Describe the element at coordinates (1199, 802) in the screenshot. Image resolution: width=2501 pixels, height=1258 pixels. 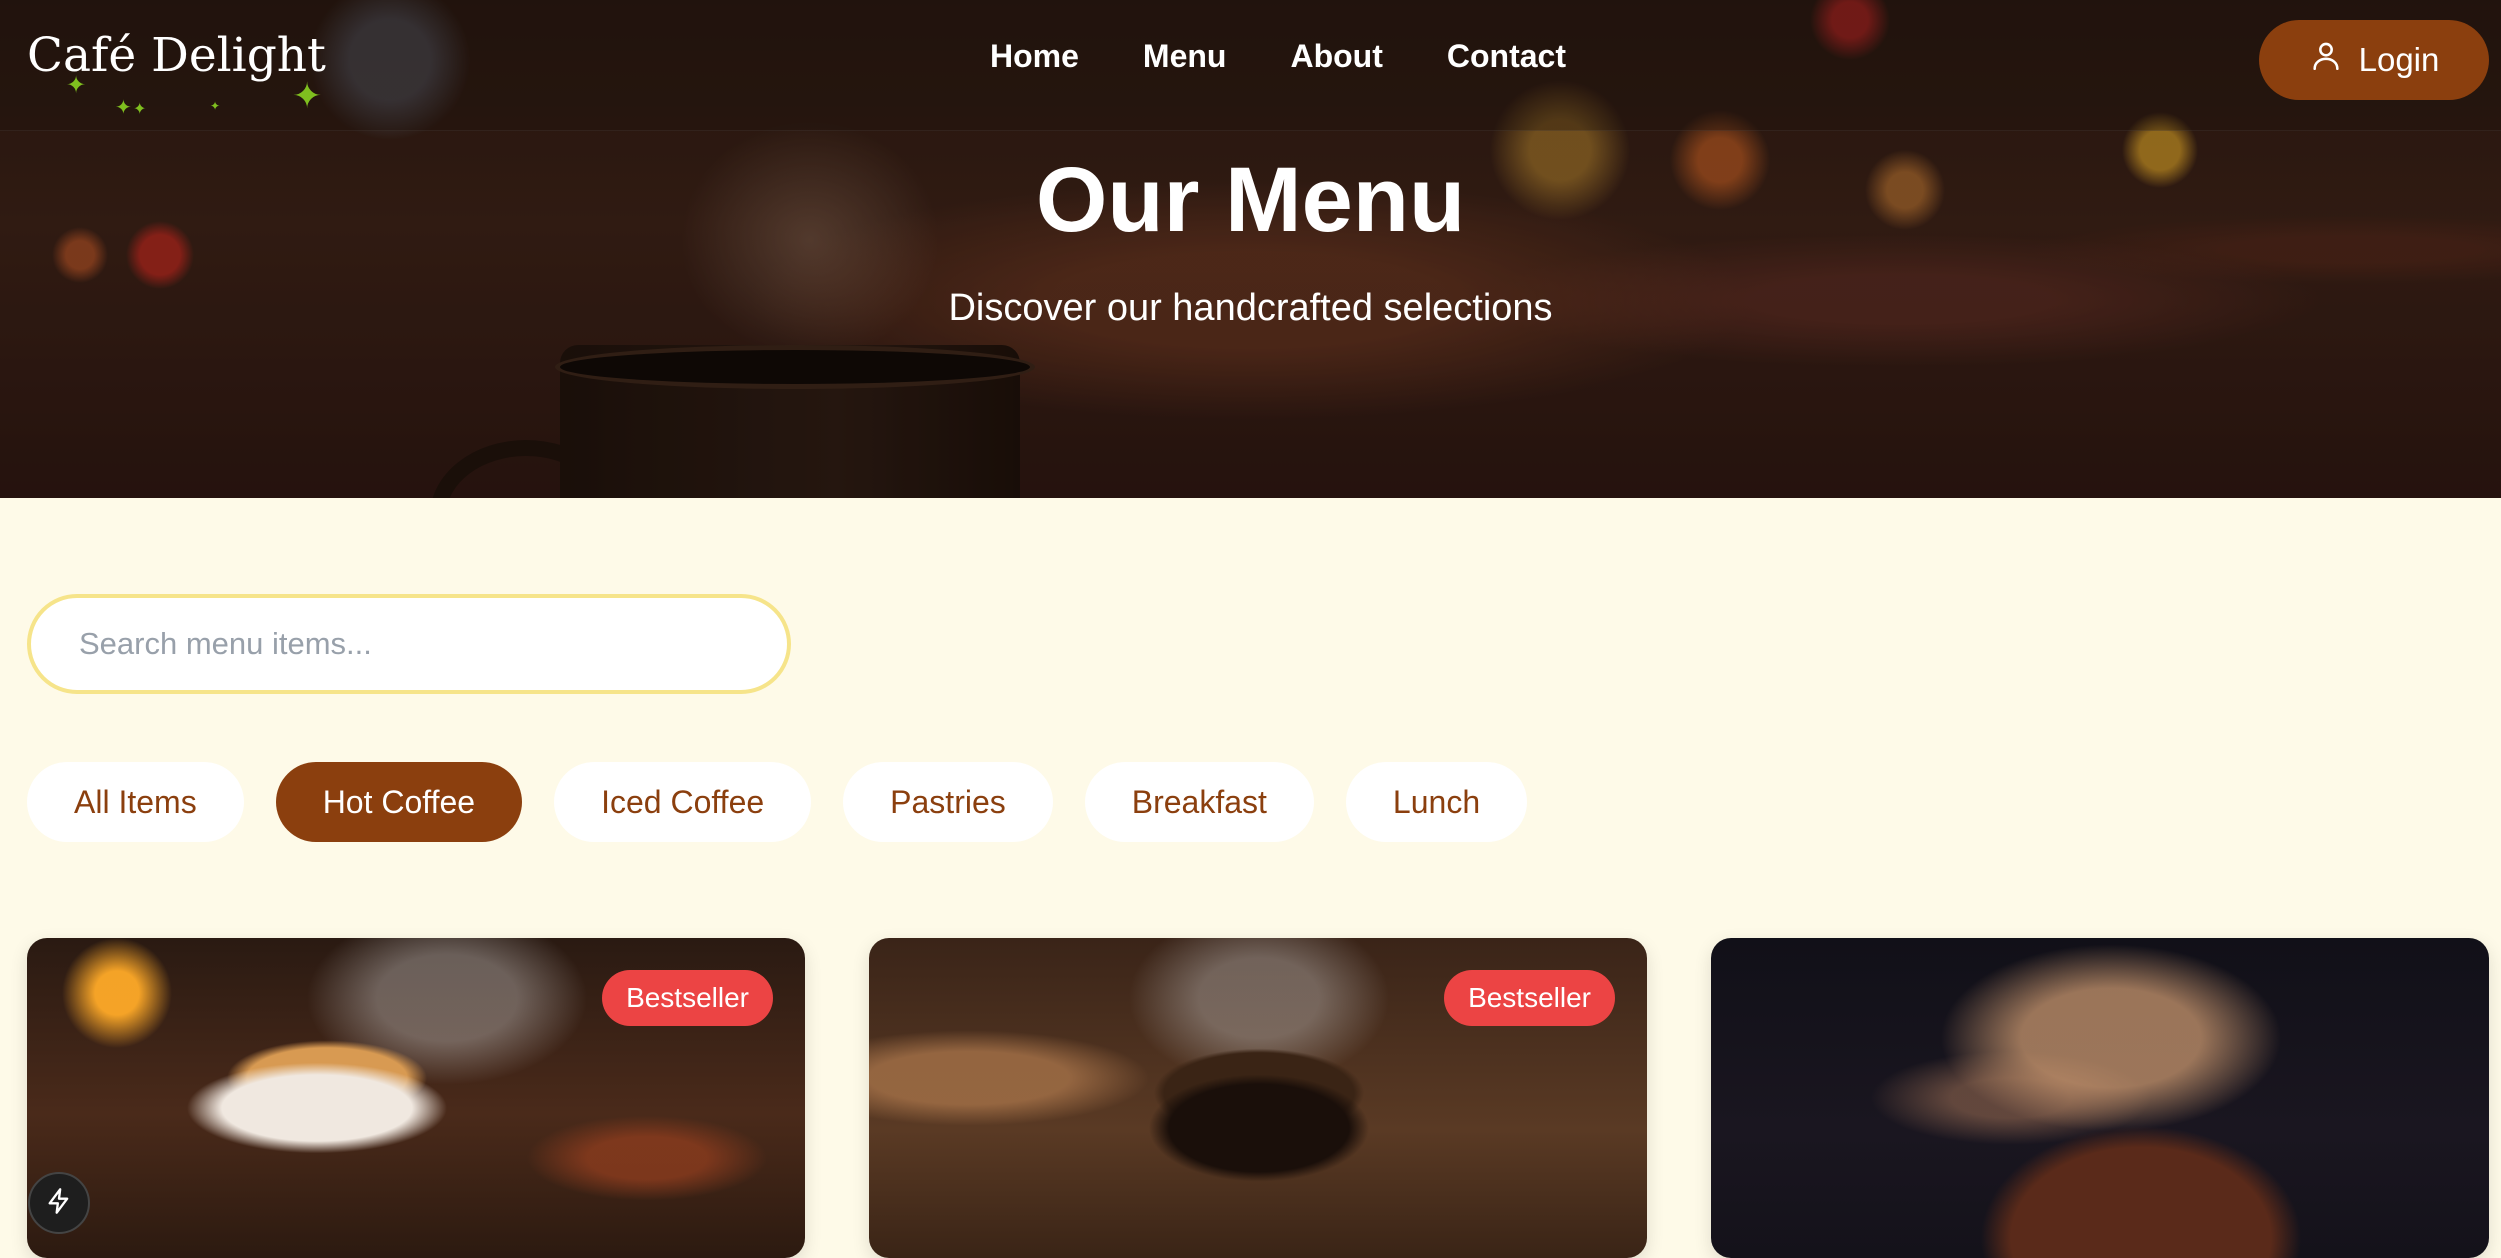
I see `filter-breakfast: Breakfast` at that location.